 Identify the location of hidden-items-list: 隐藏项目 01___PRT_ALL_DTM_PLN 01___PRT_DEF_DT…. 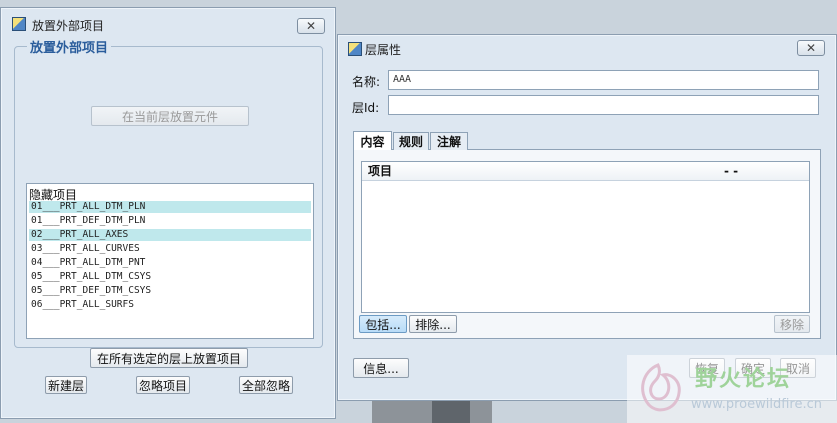
(170, 261).